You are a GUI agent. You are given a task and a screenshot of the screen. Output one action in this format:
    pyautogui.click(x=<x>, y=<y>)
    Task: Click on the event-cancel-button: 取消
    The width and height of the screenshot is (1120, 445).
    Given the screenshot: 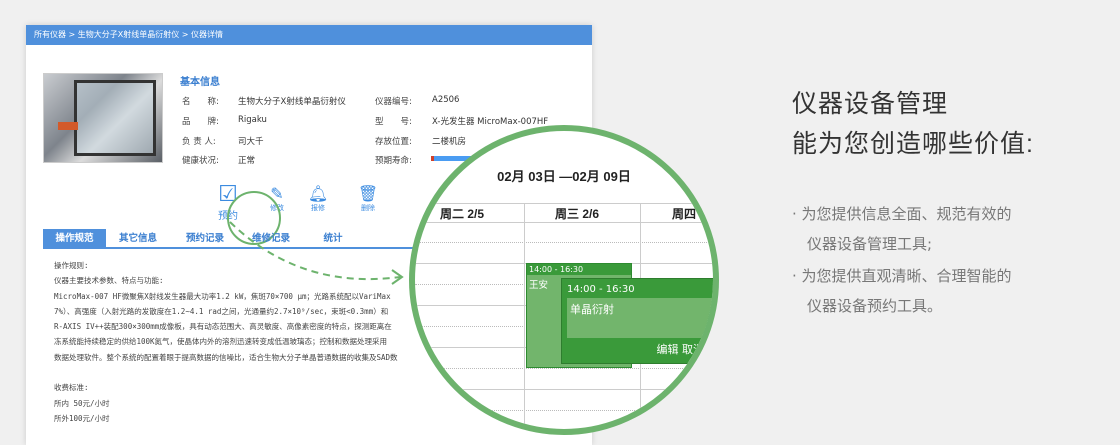 What is the action you would take?
    pyautogui.click(x=693, y=349)
    